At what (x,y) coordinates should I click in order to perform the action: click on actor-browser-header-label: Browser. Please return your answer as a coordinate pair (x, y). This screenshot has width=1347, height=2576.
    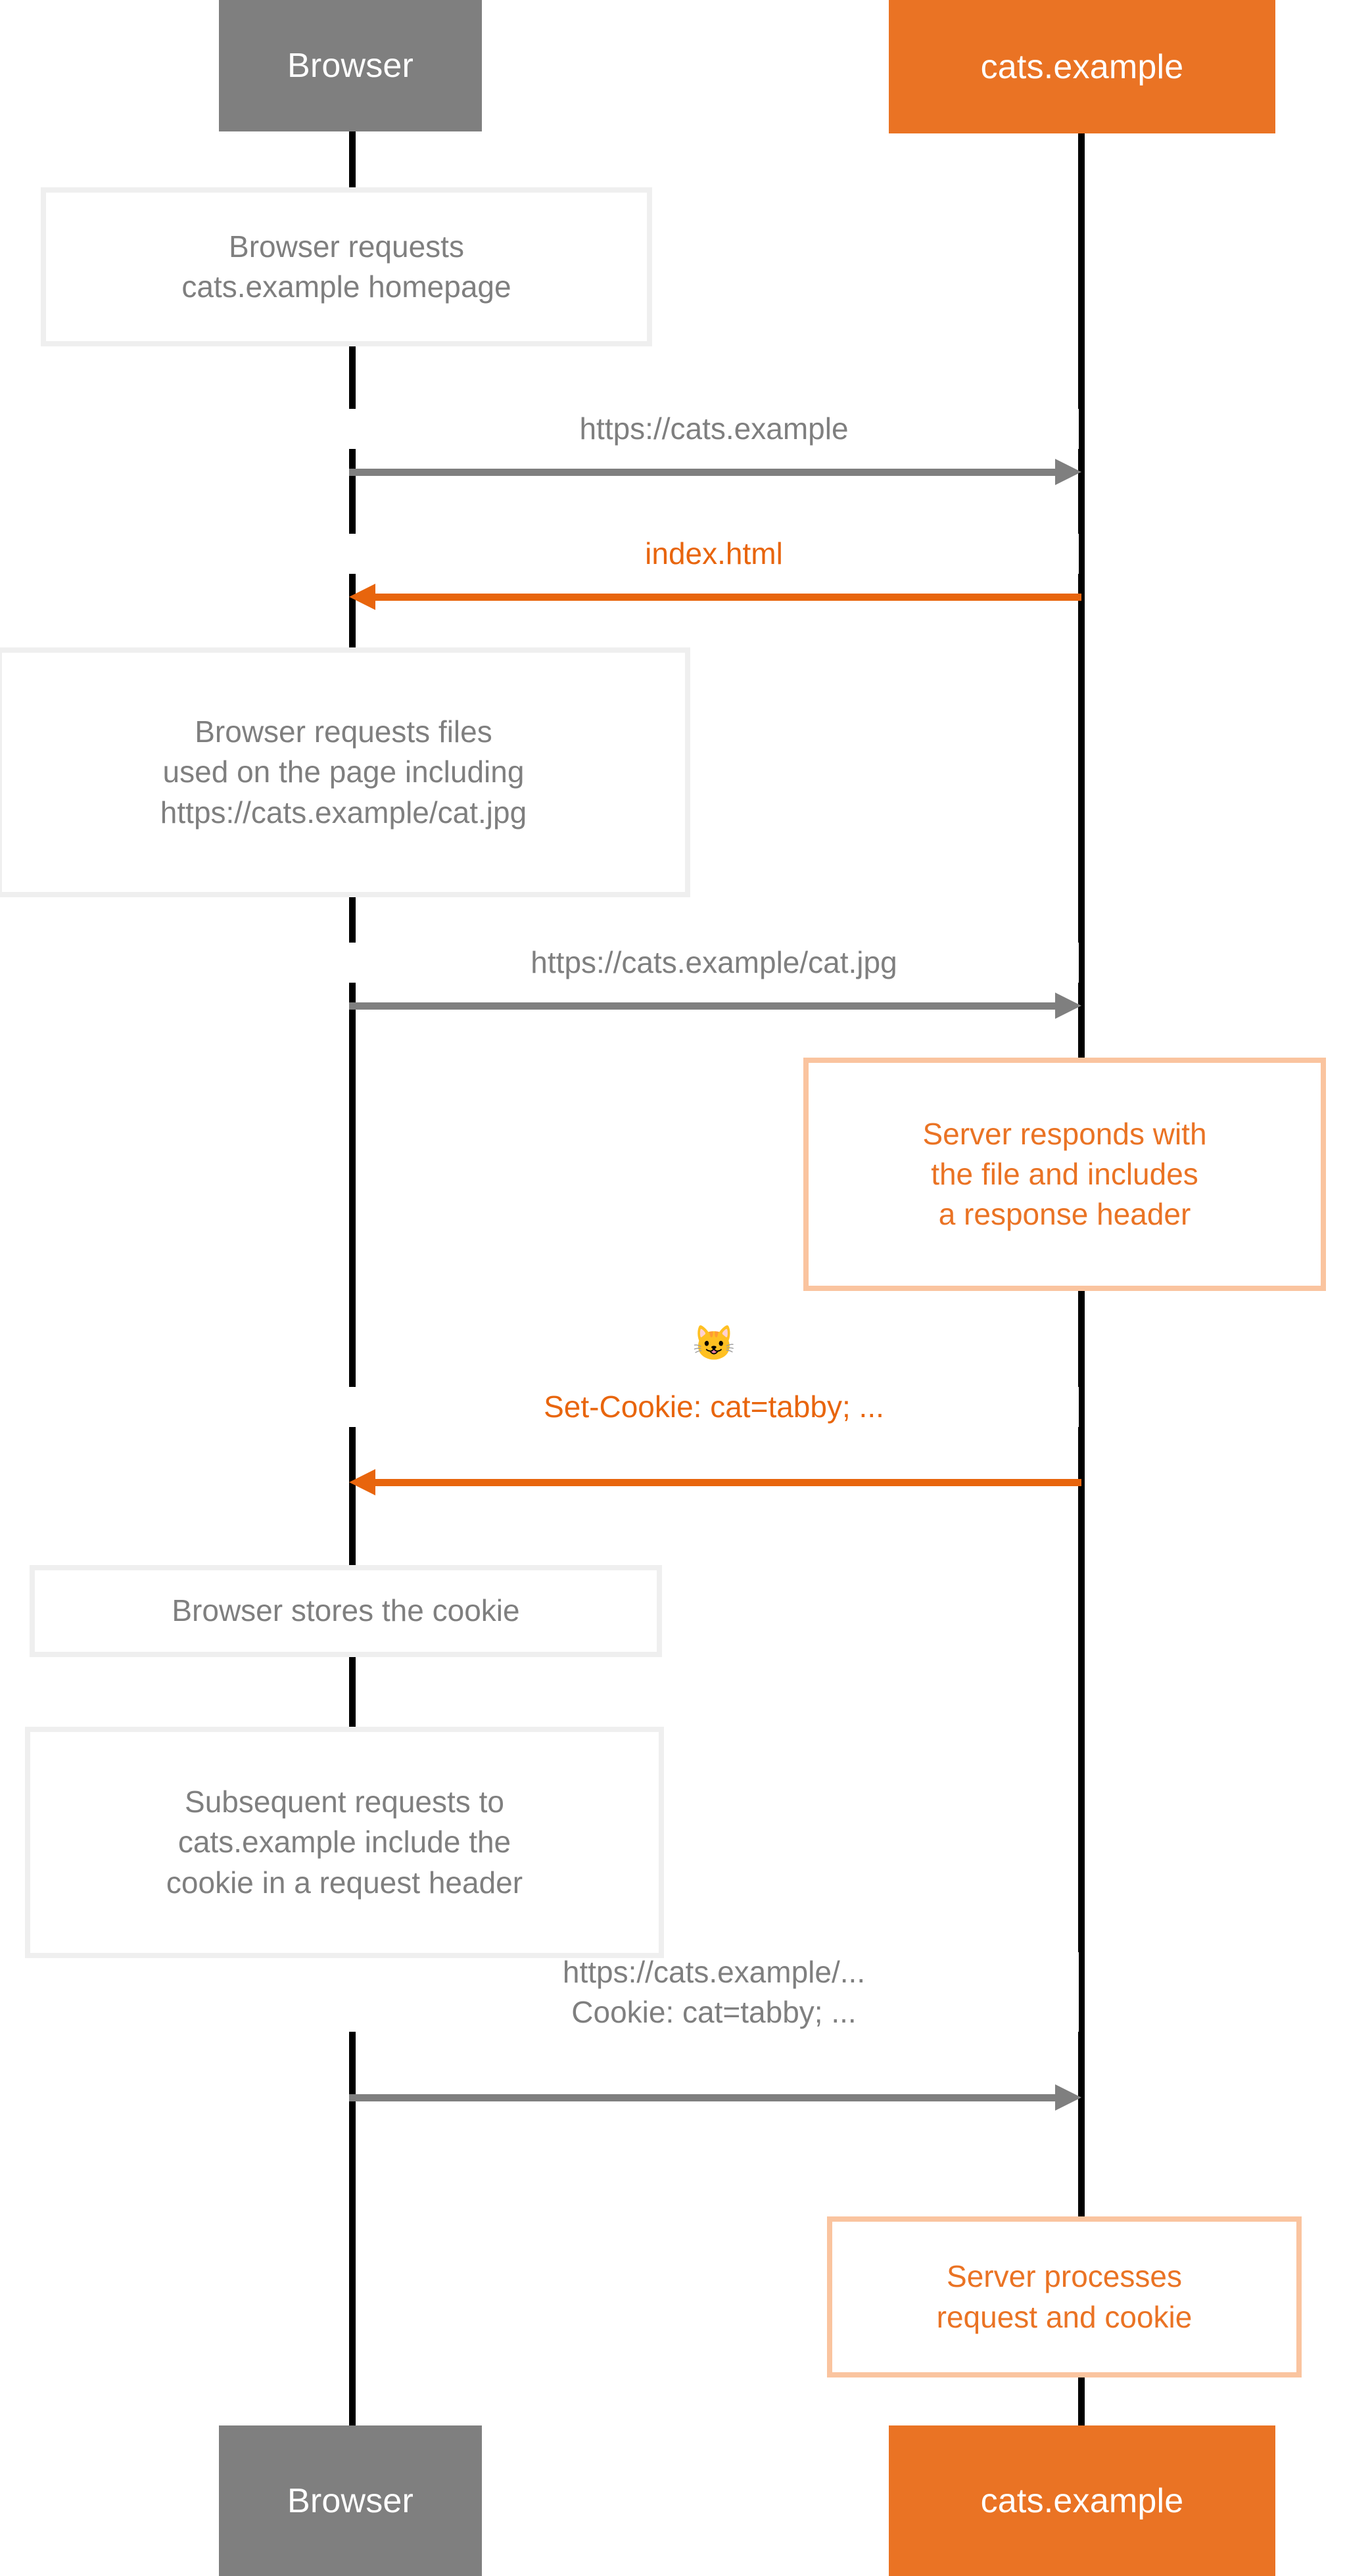
    Looking at the image, I should click on (351, 66).